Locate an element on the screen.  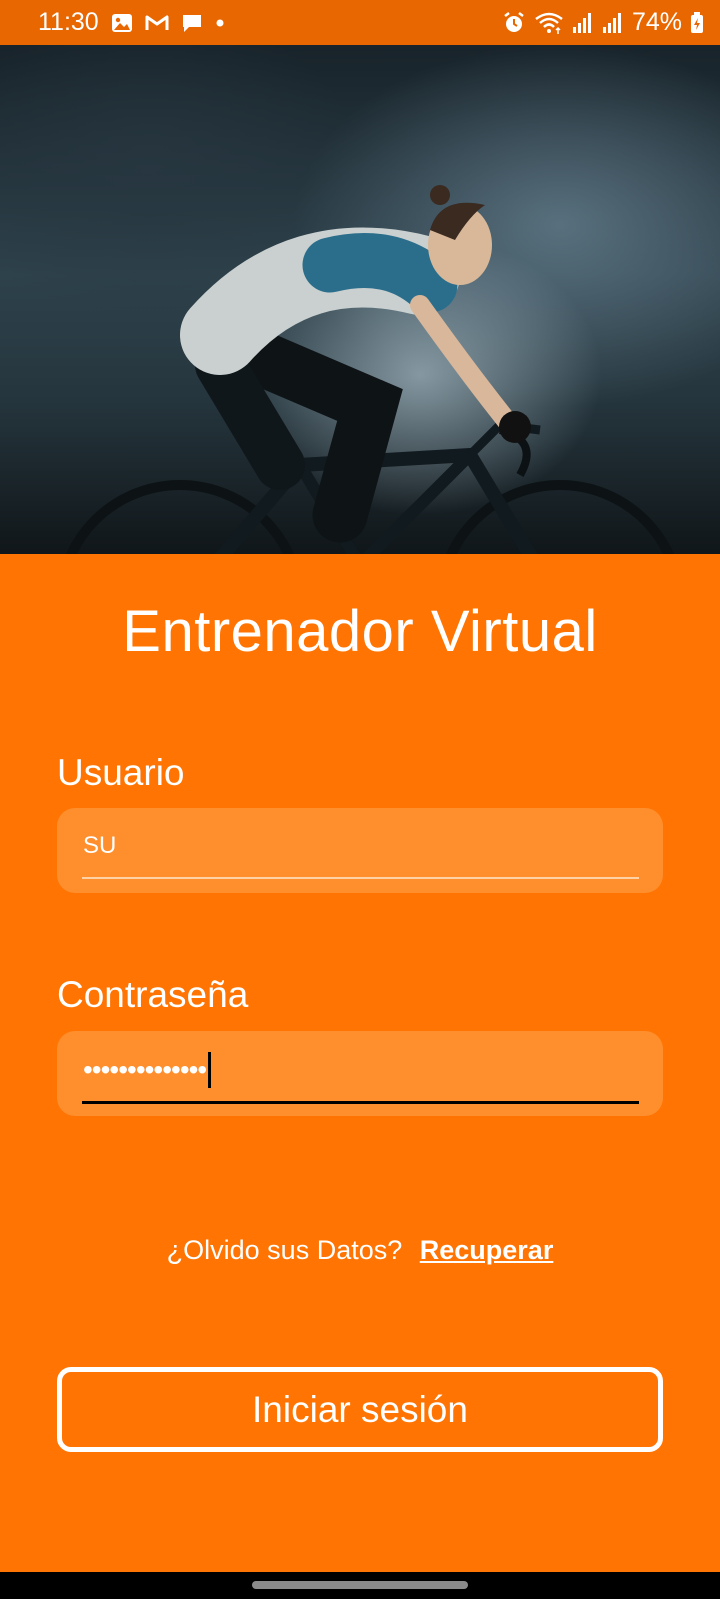
battery-percent: 74% is located at coordinates (656, 22).